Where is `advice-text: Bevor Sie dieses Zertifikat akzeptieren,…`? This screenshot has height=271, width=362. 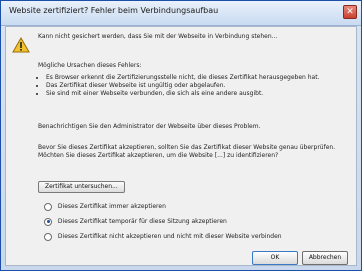 advice-text: Bevor Sie dieses Zertifikat akzeptieren,… is located at coordinates (187, 151).